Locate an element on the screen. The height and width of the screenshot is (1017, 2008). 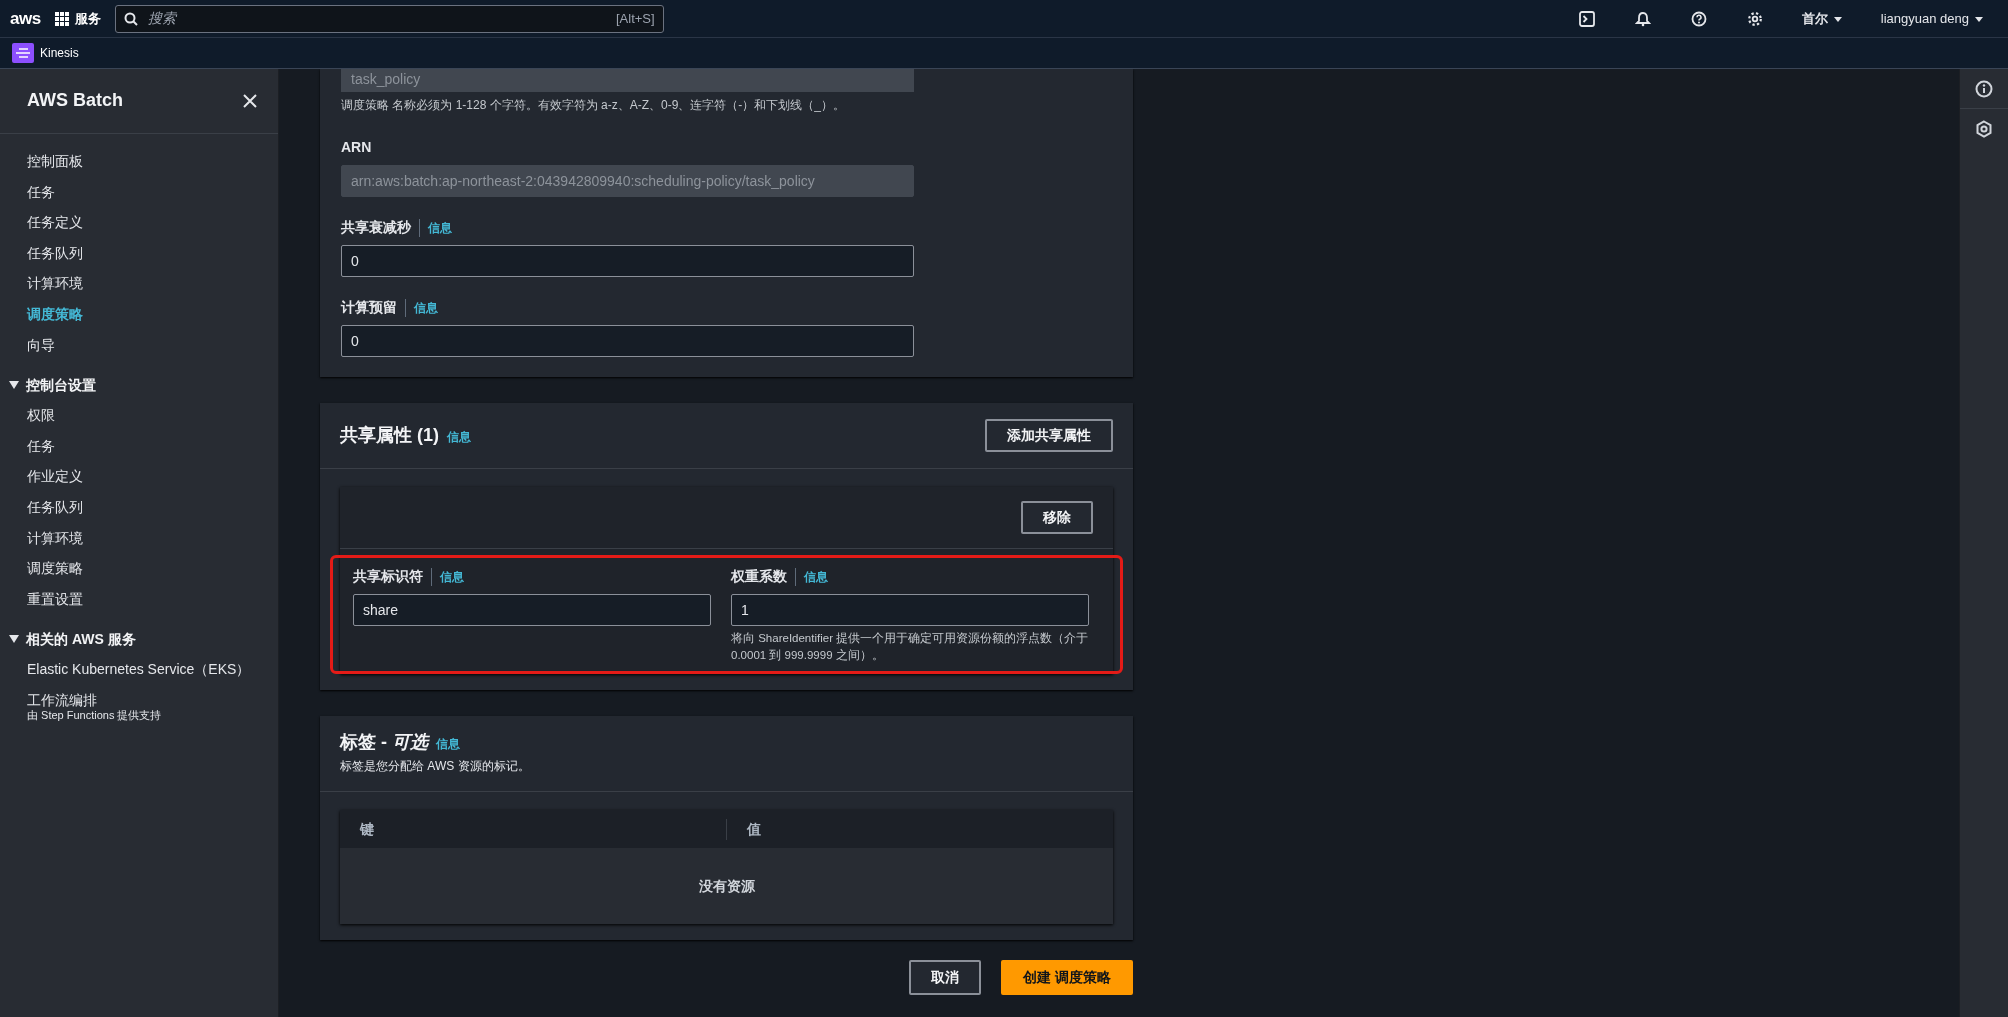
cancel-button: 取消 is located at coordinates (945, 978).